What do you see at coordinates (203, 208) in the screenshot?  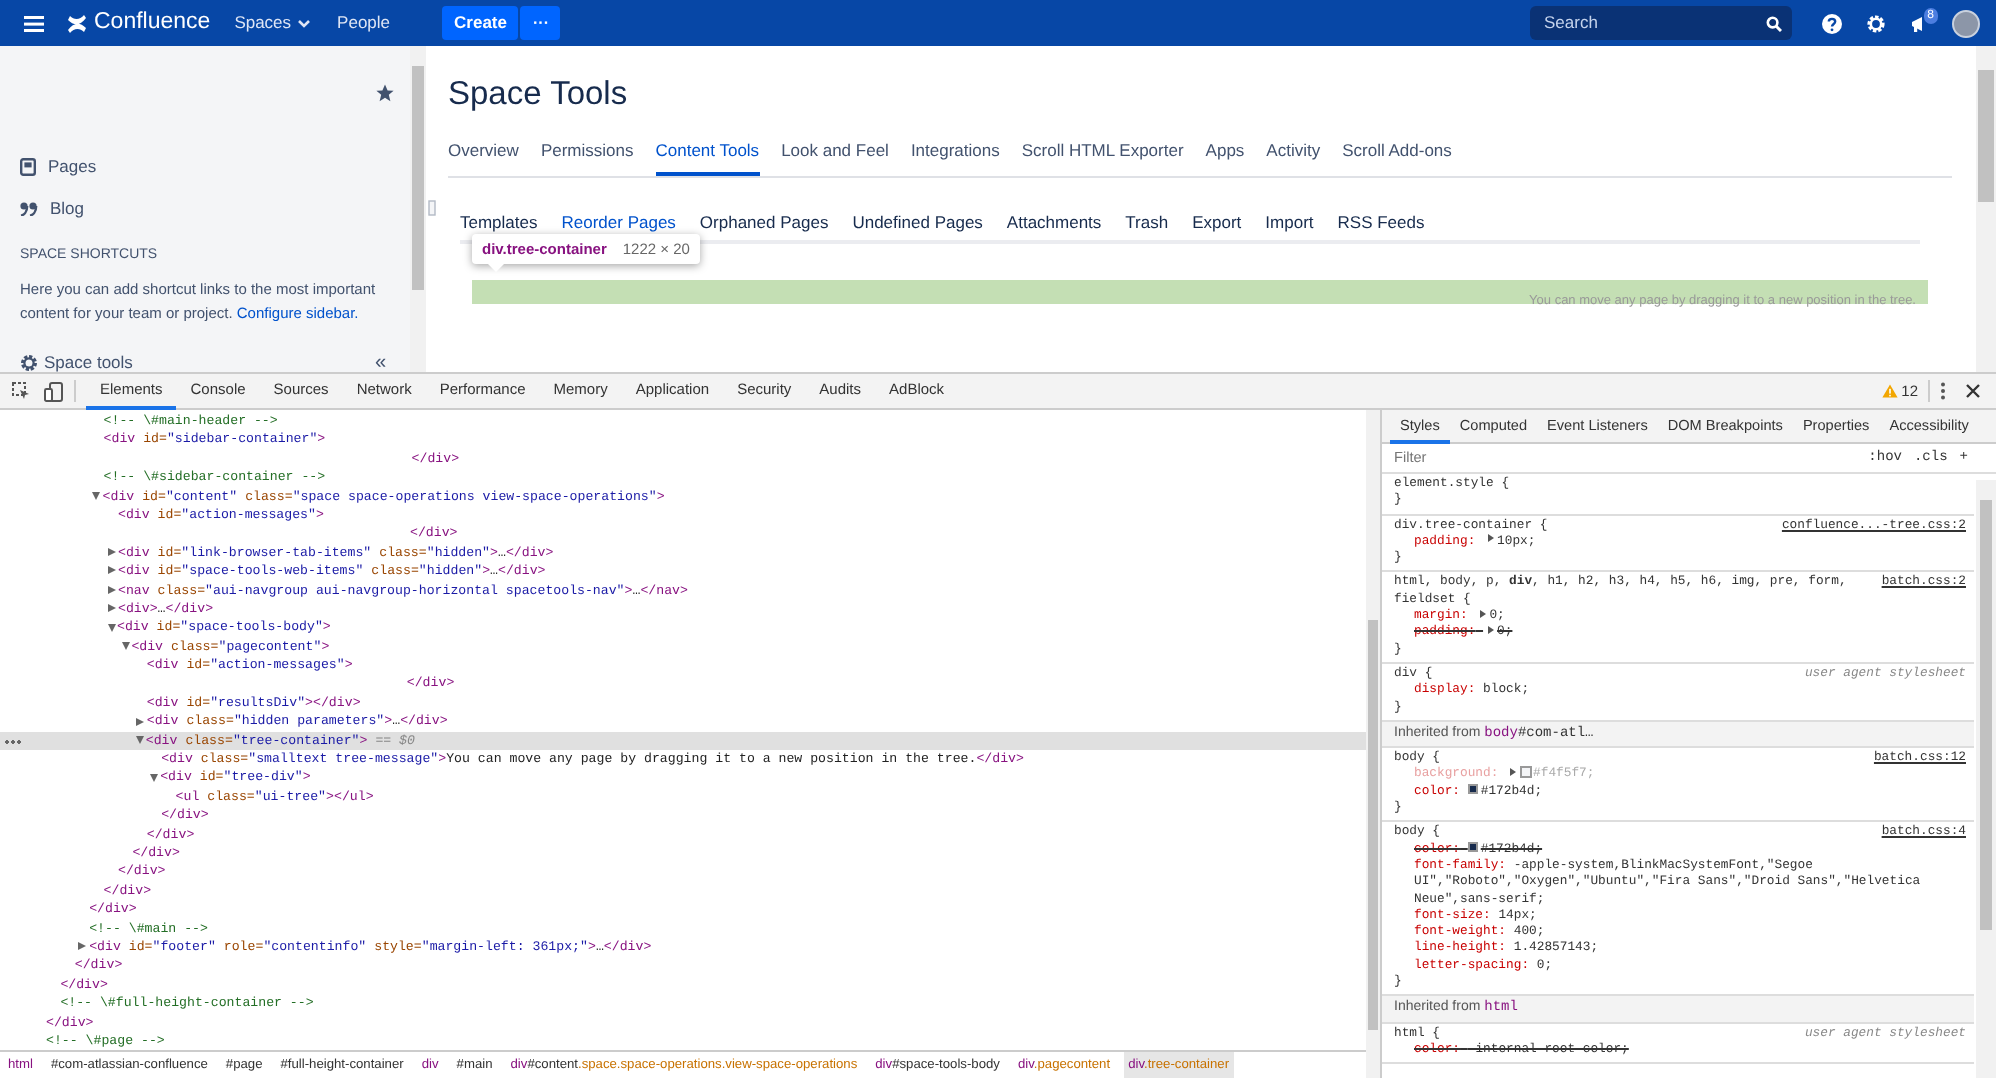 I see `sidebar-item: Blog` at bounding box center [203, 208].